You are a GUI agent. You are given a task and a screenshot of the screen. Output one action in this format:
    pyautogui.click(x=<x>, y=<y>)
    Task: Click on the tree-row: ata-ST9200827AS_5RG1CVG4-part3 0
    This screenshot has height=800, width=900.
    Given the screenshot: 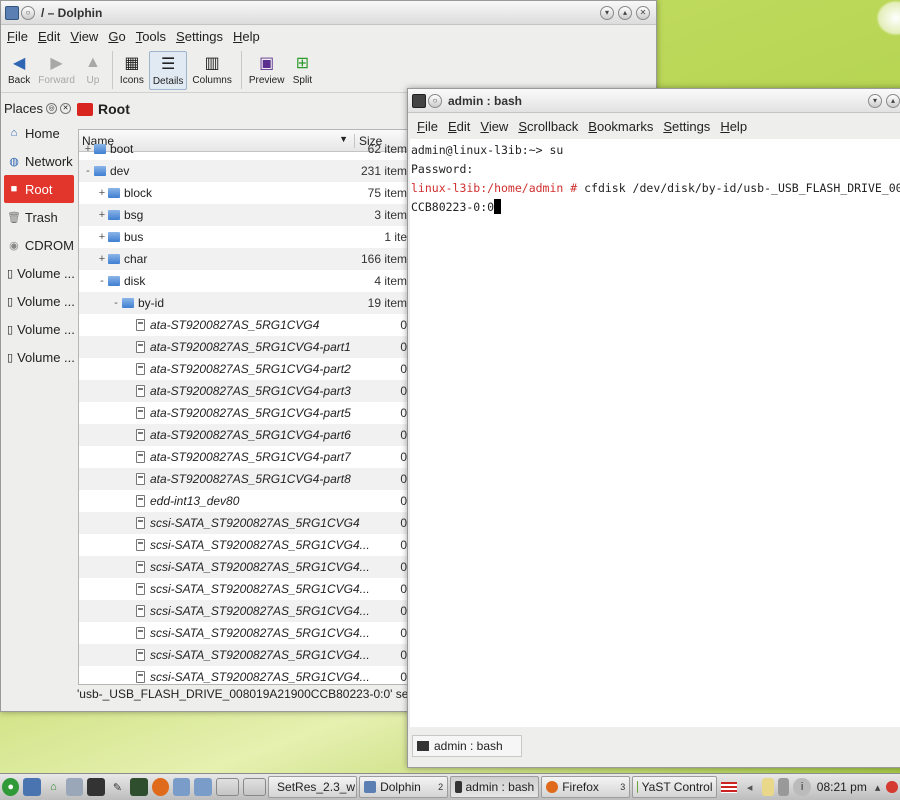 What is the action you would take?
    pyautogui.click(x=243, y=391)
    